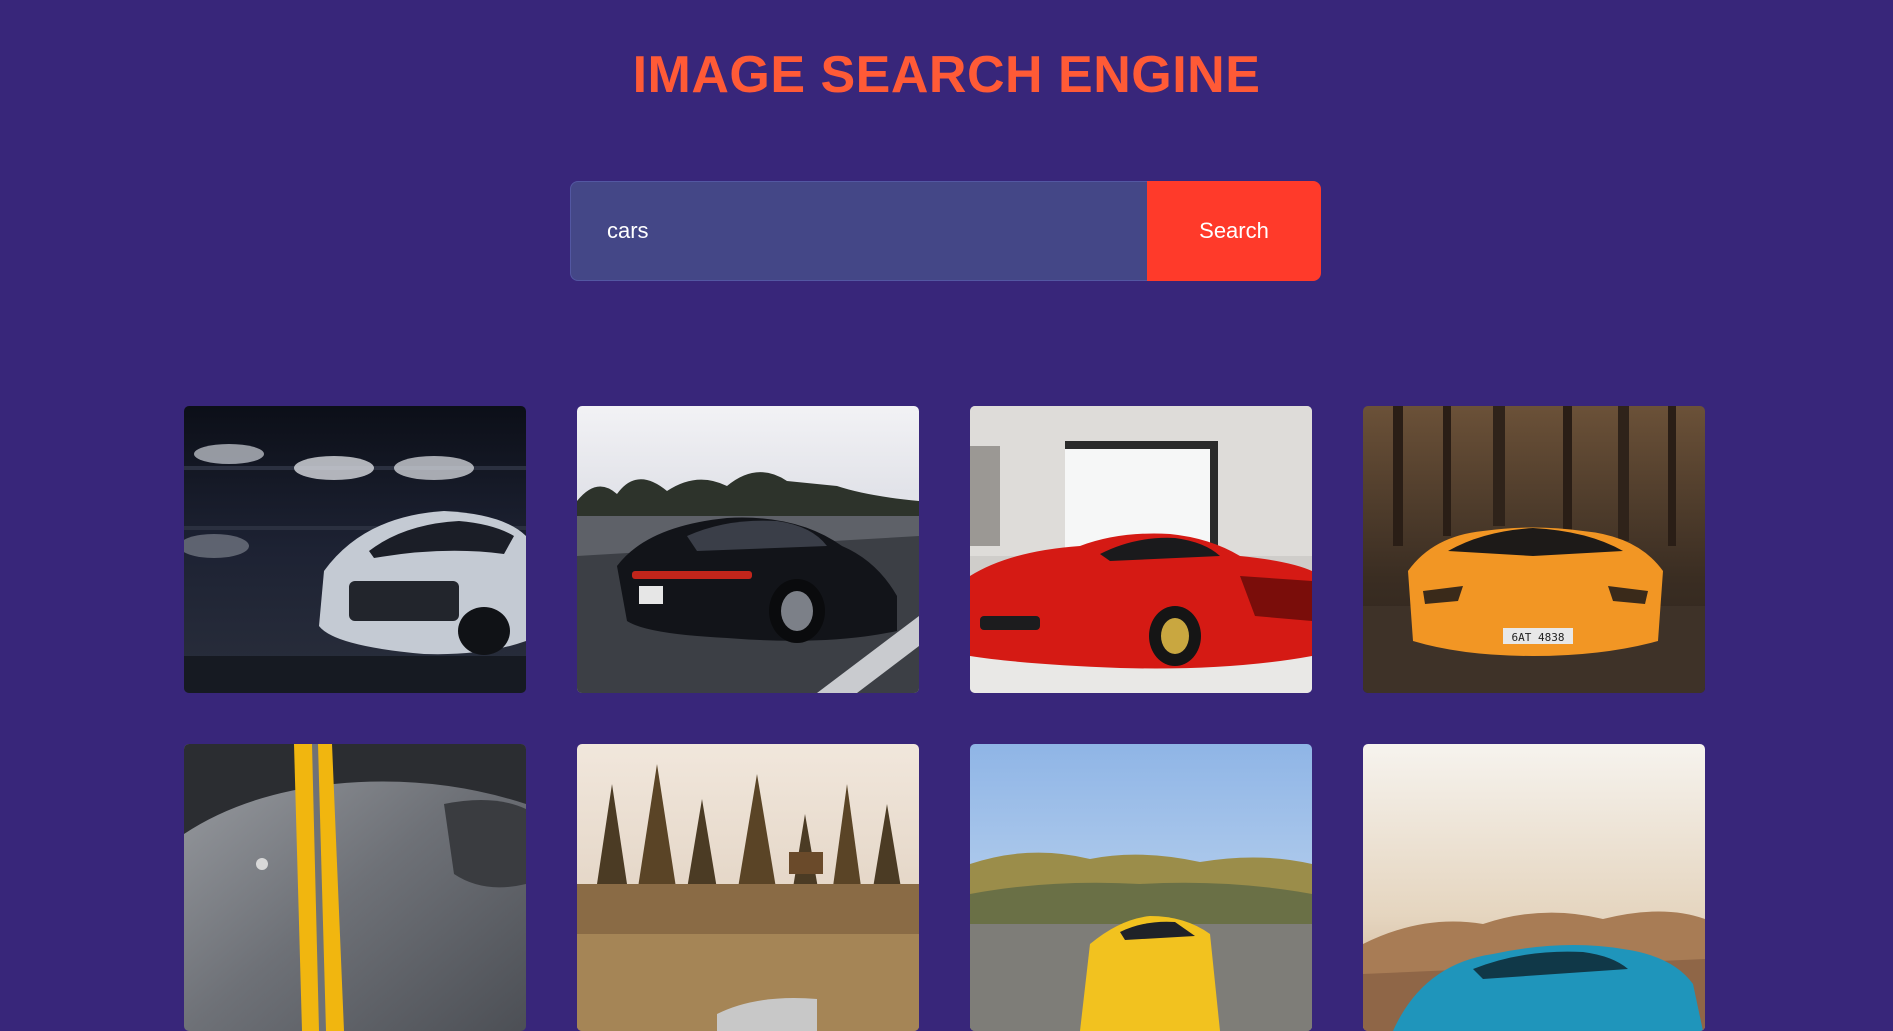 The height and width of the screenshot is (1031, 1893). Describe the element at coordinates (1538, 637) in the screenshot. I see `svg-text: 6AT 4838` at that location.